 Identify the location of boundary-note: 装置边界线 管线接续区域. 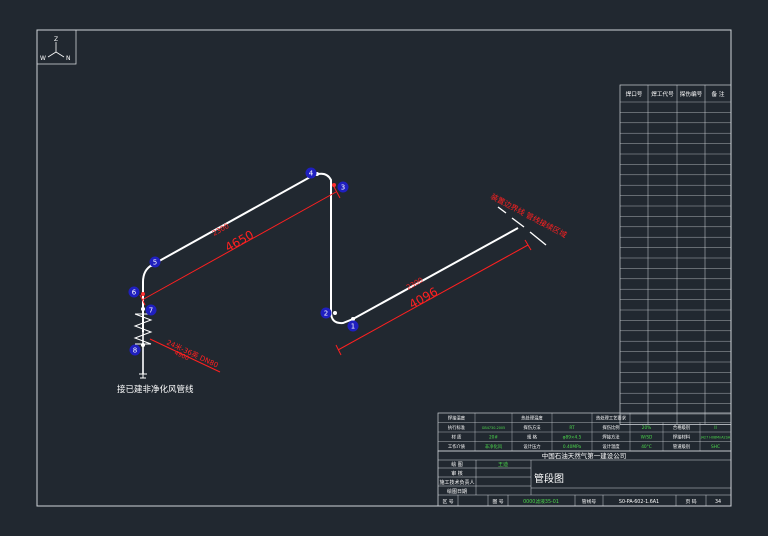
(529, 215).